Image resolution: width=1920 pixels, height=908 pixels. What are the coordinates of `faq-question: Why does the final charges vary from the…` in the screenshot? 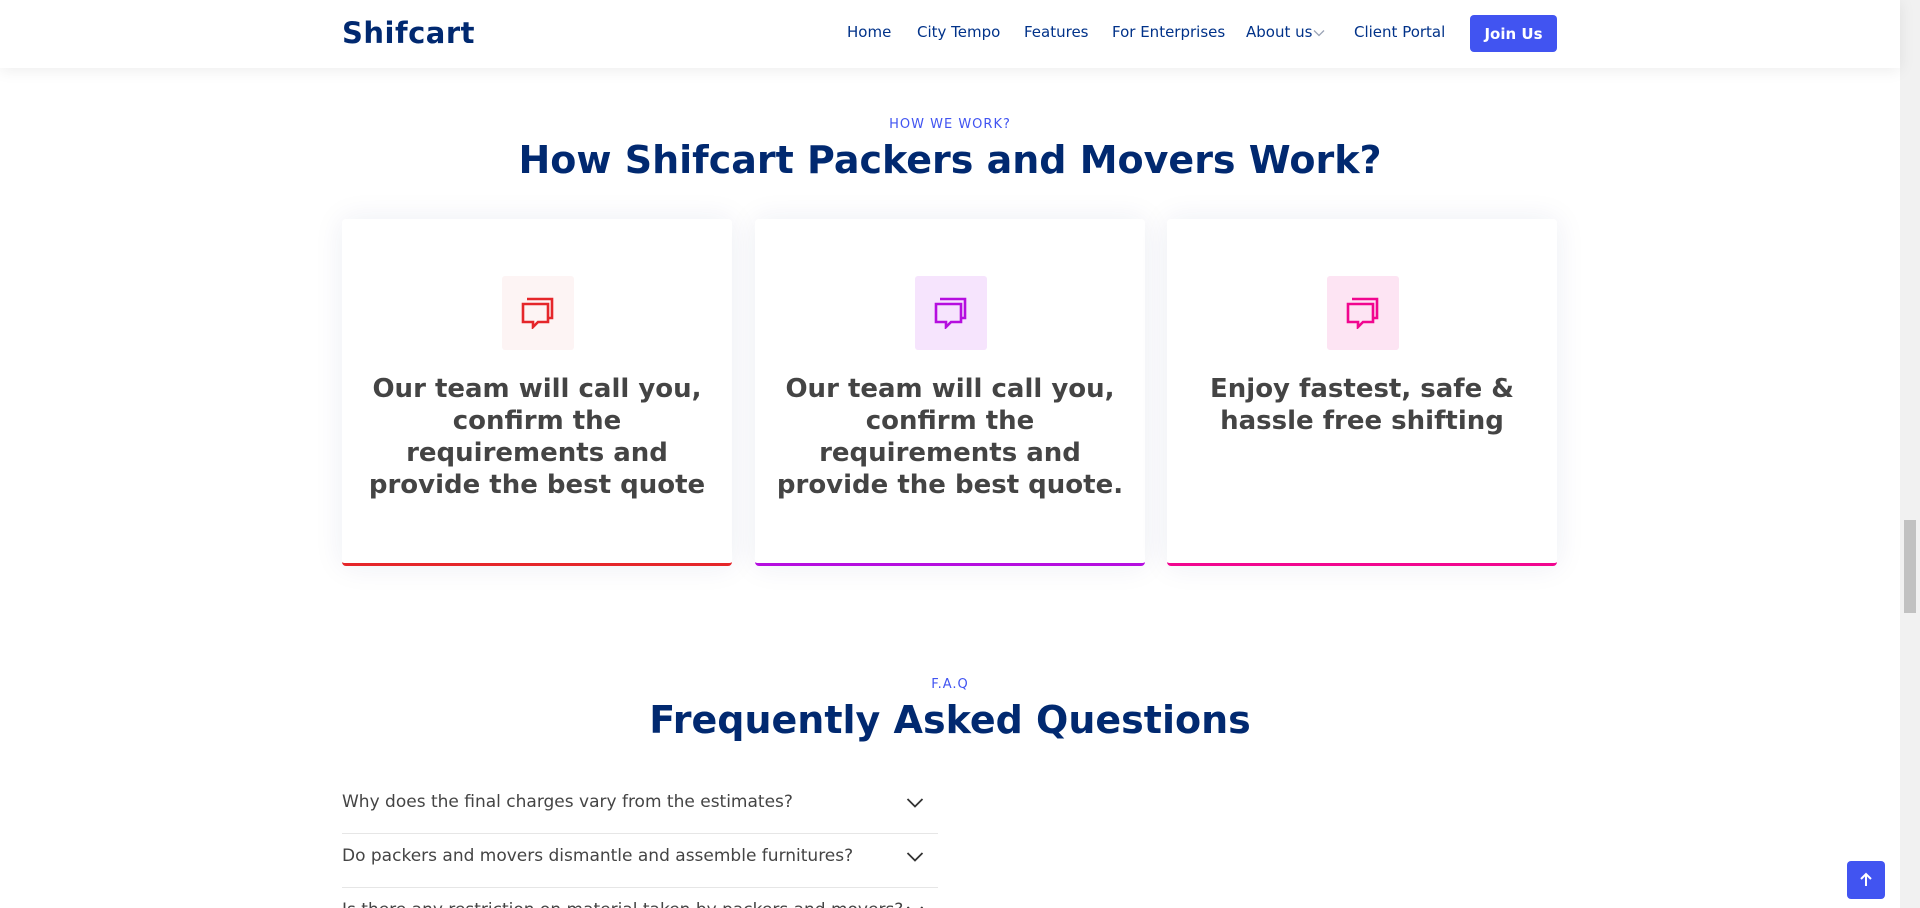 It's located at (567, 802).